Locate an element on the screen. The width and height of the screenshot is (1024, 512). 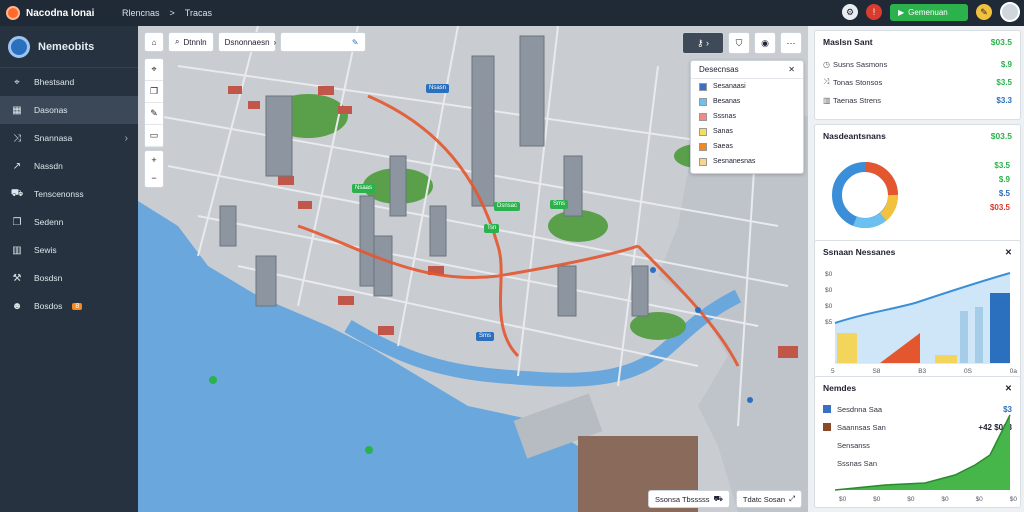
map-label: Dsnsac is located at coordinates (507, 206).